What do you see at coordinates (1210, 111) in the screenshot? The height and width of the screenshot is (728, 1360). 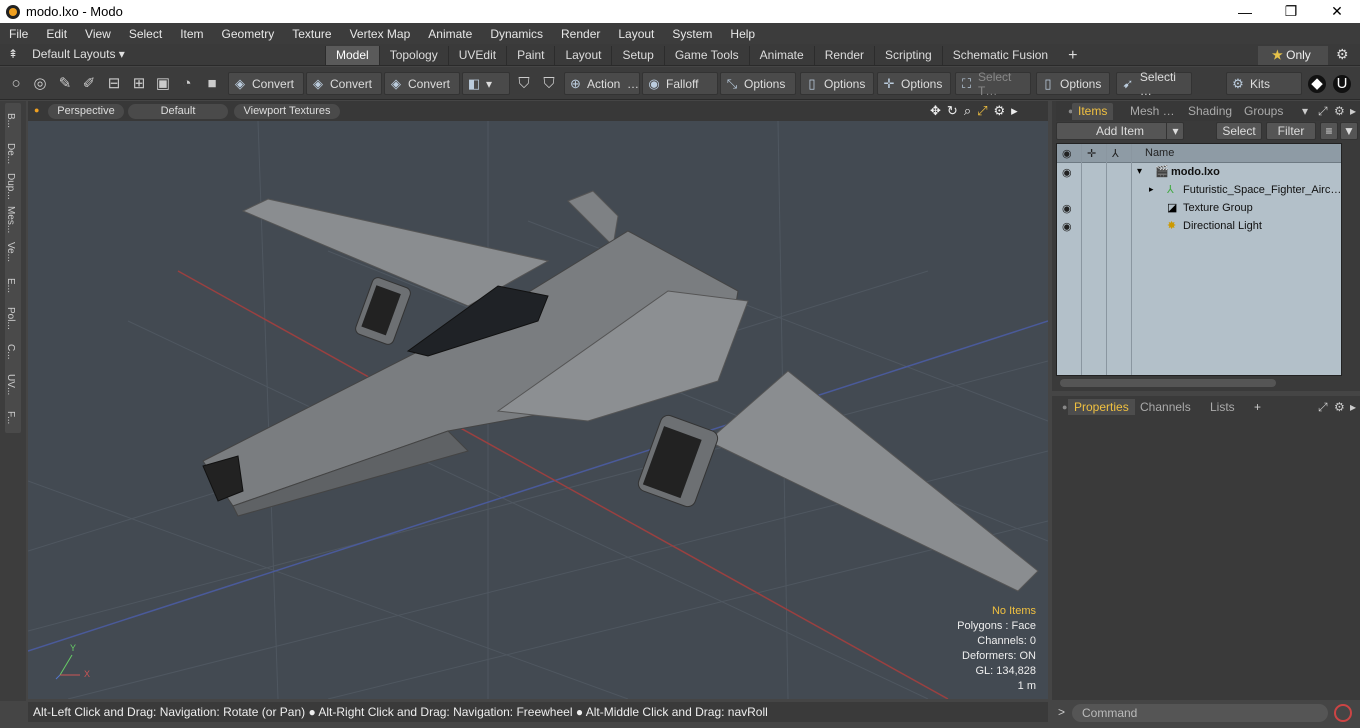 I see `tab-shading: Shading` at bounding box center [1210, 111].